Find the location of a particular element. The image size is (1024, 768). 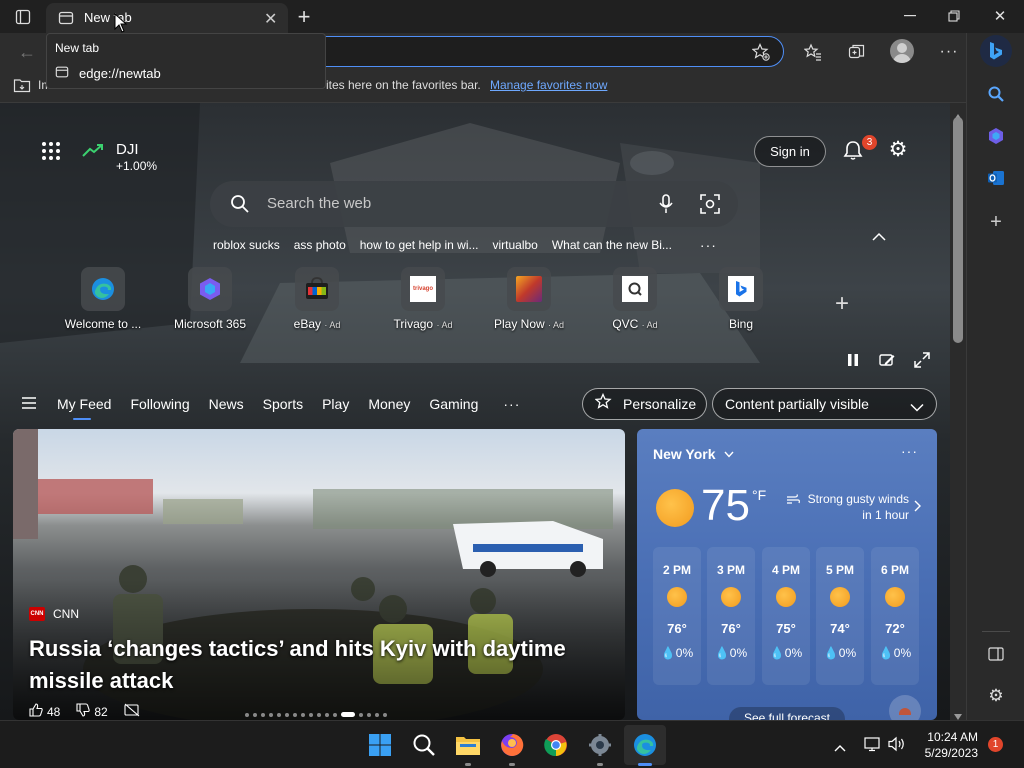

weather-alert: Strong gusty winds in 1 hour is located at coordinates (848, 507).